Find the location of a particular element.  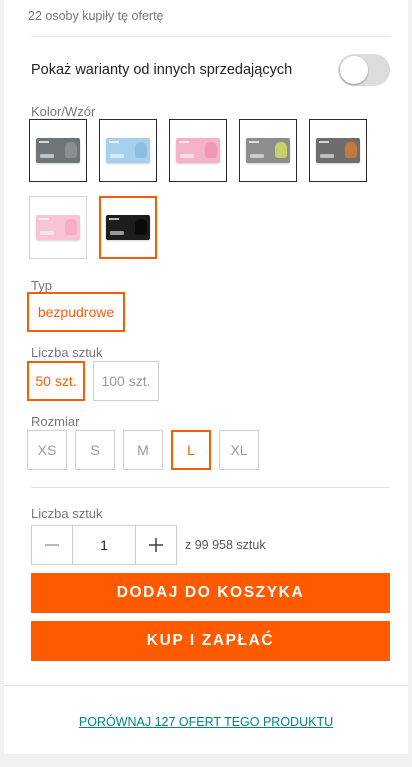

size-option-m: M is located at coordinates (143, 450).